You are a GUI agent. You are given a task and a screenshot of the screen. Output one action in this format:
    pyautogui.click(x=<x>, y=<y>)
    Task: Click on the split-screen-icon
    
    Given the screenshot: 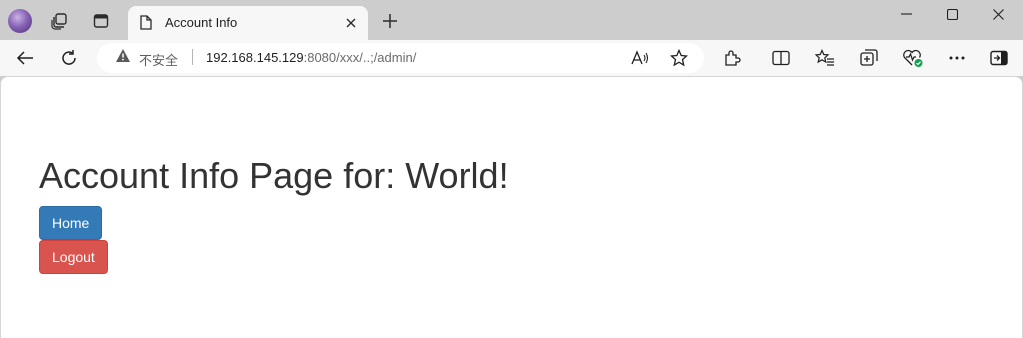 What is the action you would take?
    pyautogui.click(x=781, y=58)
    